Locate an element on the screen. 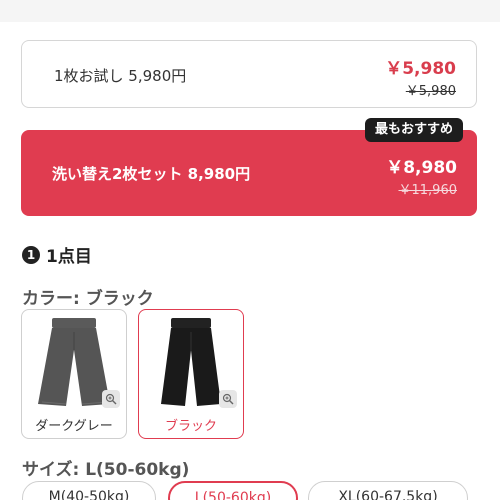  color-option-label: ブラック is located at coordinates (190, 426).